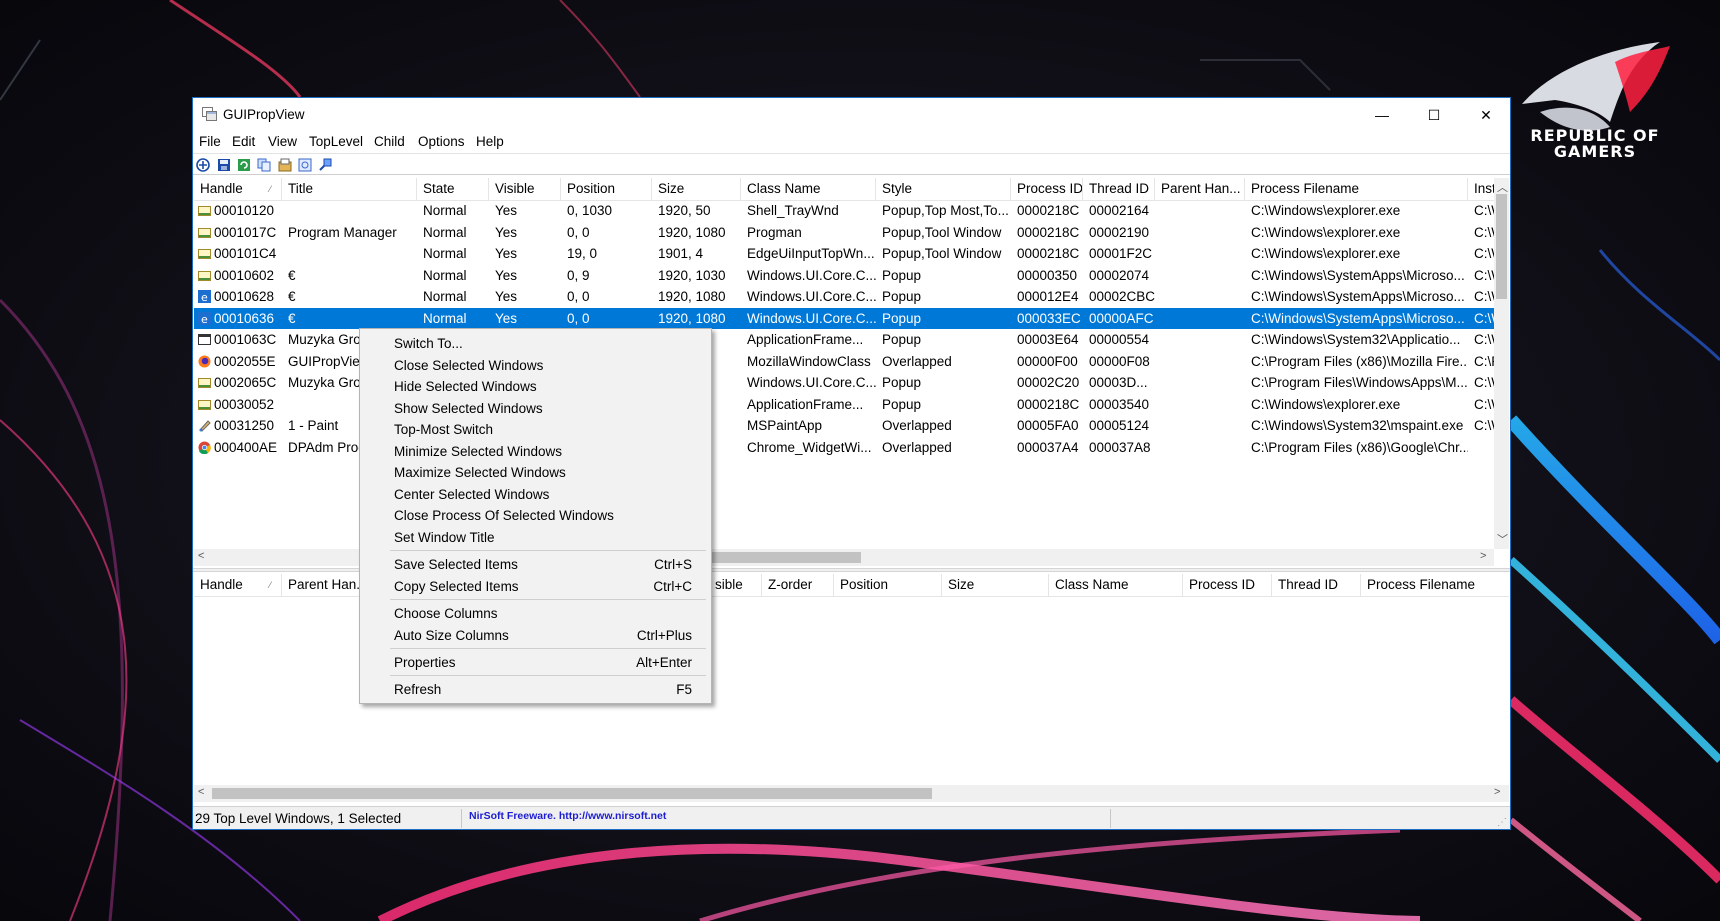 This screenshot has height=921, width=1720. Describe the element at coordinates (244, 165) in the screenshot. I see `refresh-icon` at that location.